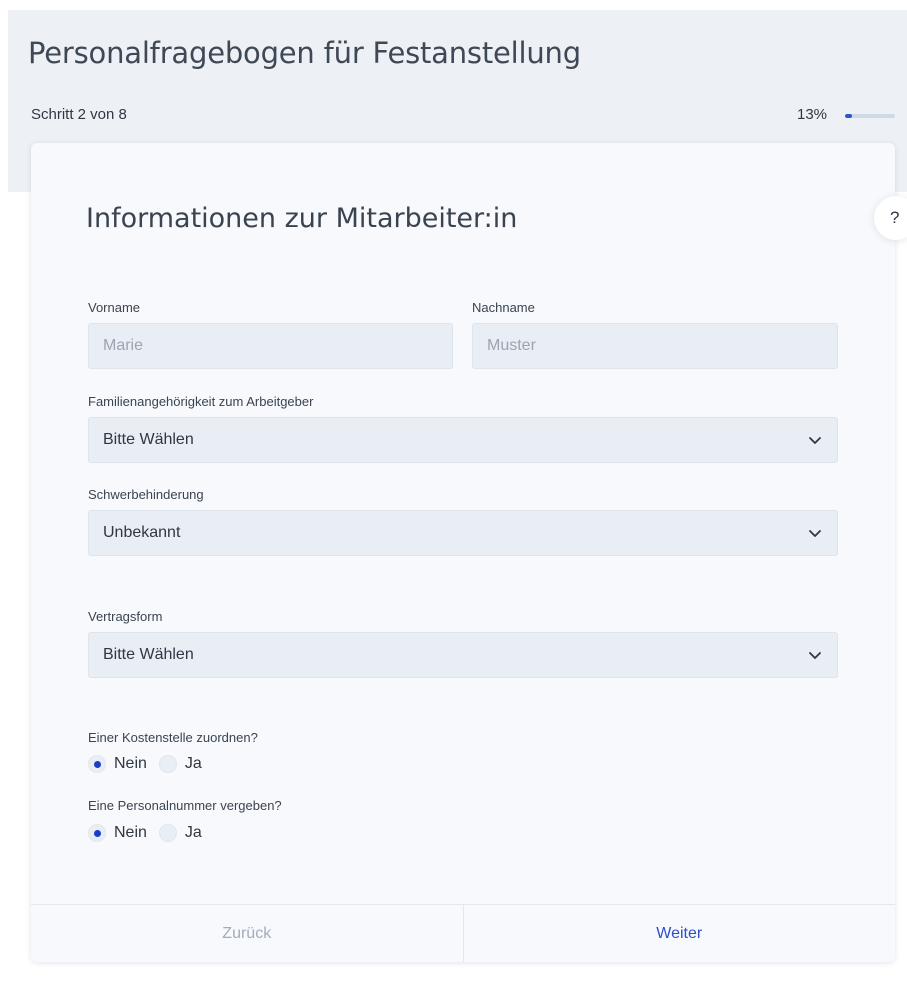 Image resolution: width=907 pixels, height=989 pixels. Describe the element at coordinates (185, 805) in the screenshot. I see `personnel-number-label: Eine Personalnummer vergeben?` at that location.